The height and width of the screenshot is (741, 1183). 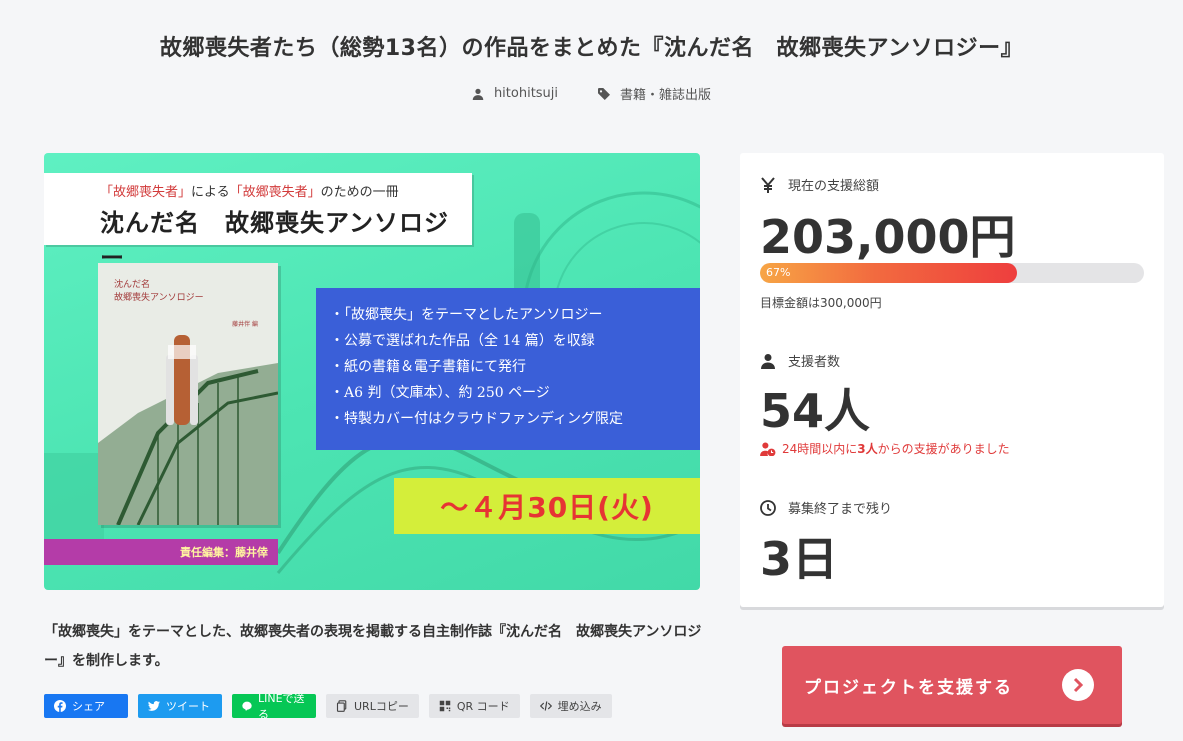 What do you see at coordinates (570, 706) in the screenshot?
I see `embed-button: 埋め込み` at bounding box center [570, 706].